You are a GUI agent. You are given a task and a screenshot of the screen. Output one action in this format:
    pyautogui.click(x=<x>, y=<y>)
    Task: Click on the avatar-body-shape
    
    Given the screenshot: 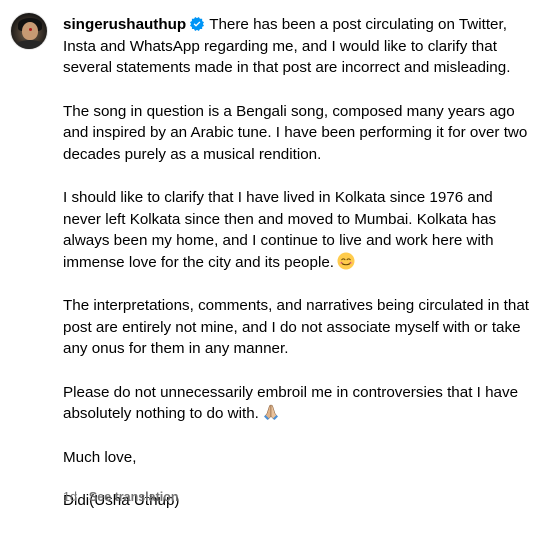 What is the action you would take?
    pyautogui.click(x=30, y=44)
    